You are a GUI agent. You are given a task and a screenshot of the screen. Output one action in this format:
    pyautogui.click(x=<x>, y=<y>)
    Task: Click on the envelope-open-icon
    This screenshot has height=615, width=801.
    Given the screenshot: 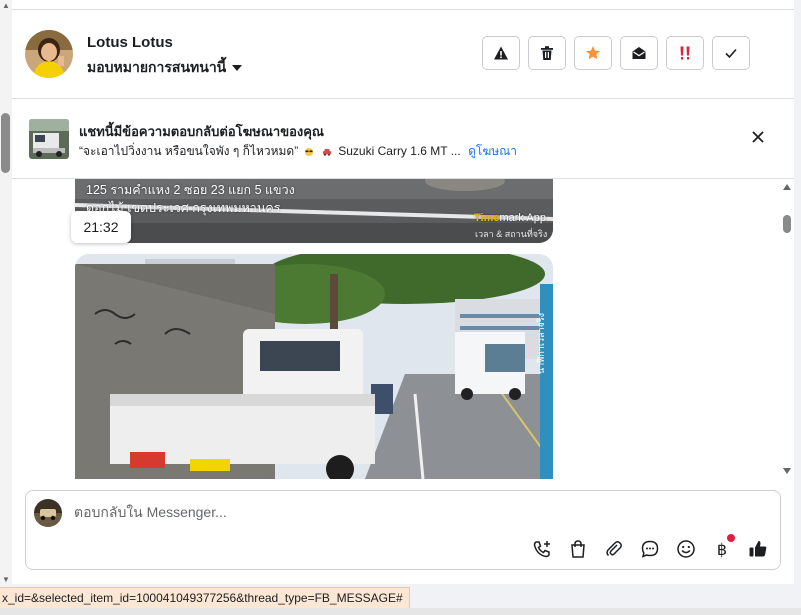 What is the action you would take?
    pyautogui.click(x=639, y=53)
    